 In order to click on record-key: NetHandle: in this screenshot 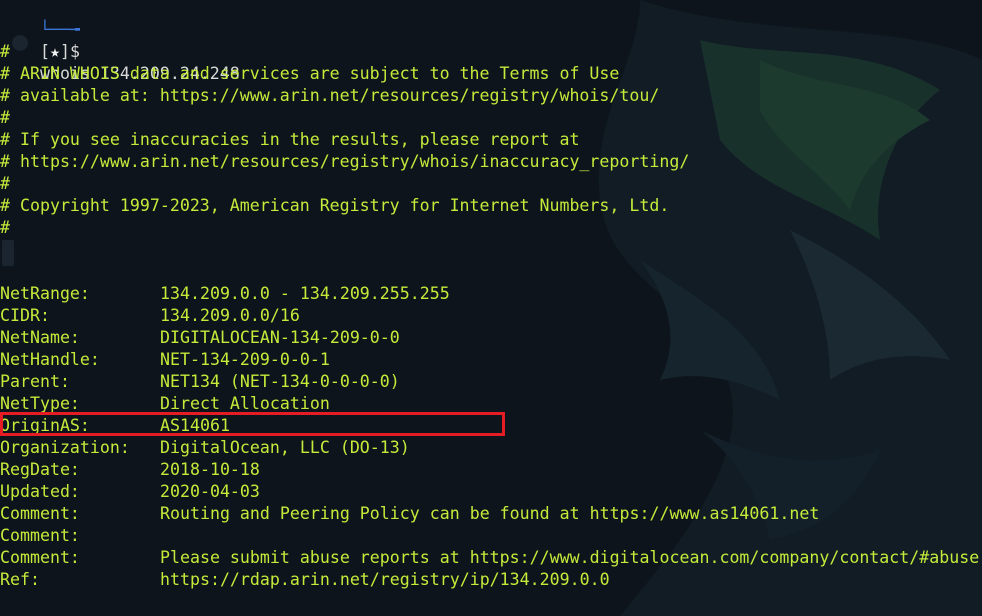, I will do `click(50, 359)`.